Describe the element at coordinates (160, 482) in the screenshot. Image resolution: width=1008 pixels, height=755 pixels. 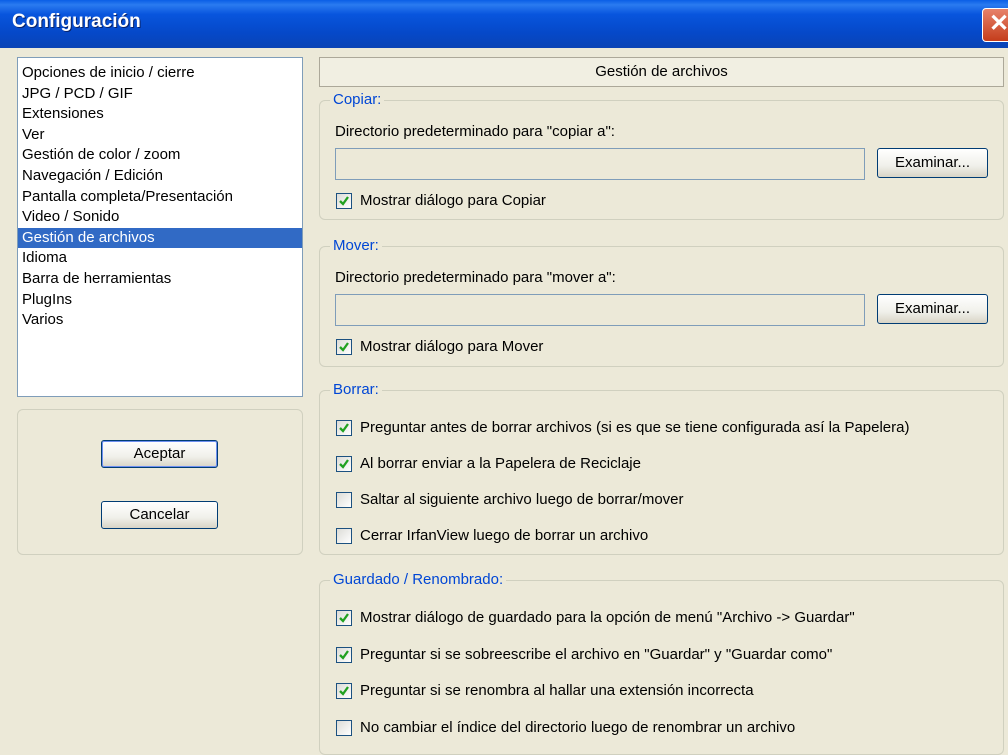
I see `dialog-buttons-group: Aceptar Cancelar` at that location.